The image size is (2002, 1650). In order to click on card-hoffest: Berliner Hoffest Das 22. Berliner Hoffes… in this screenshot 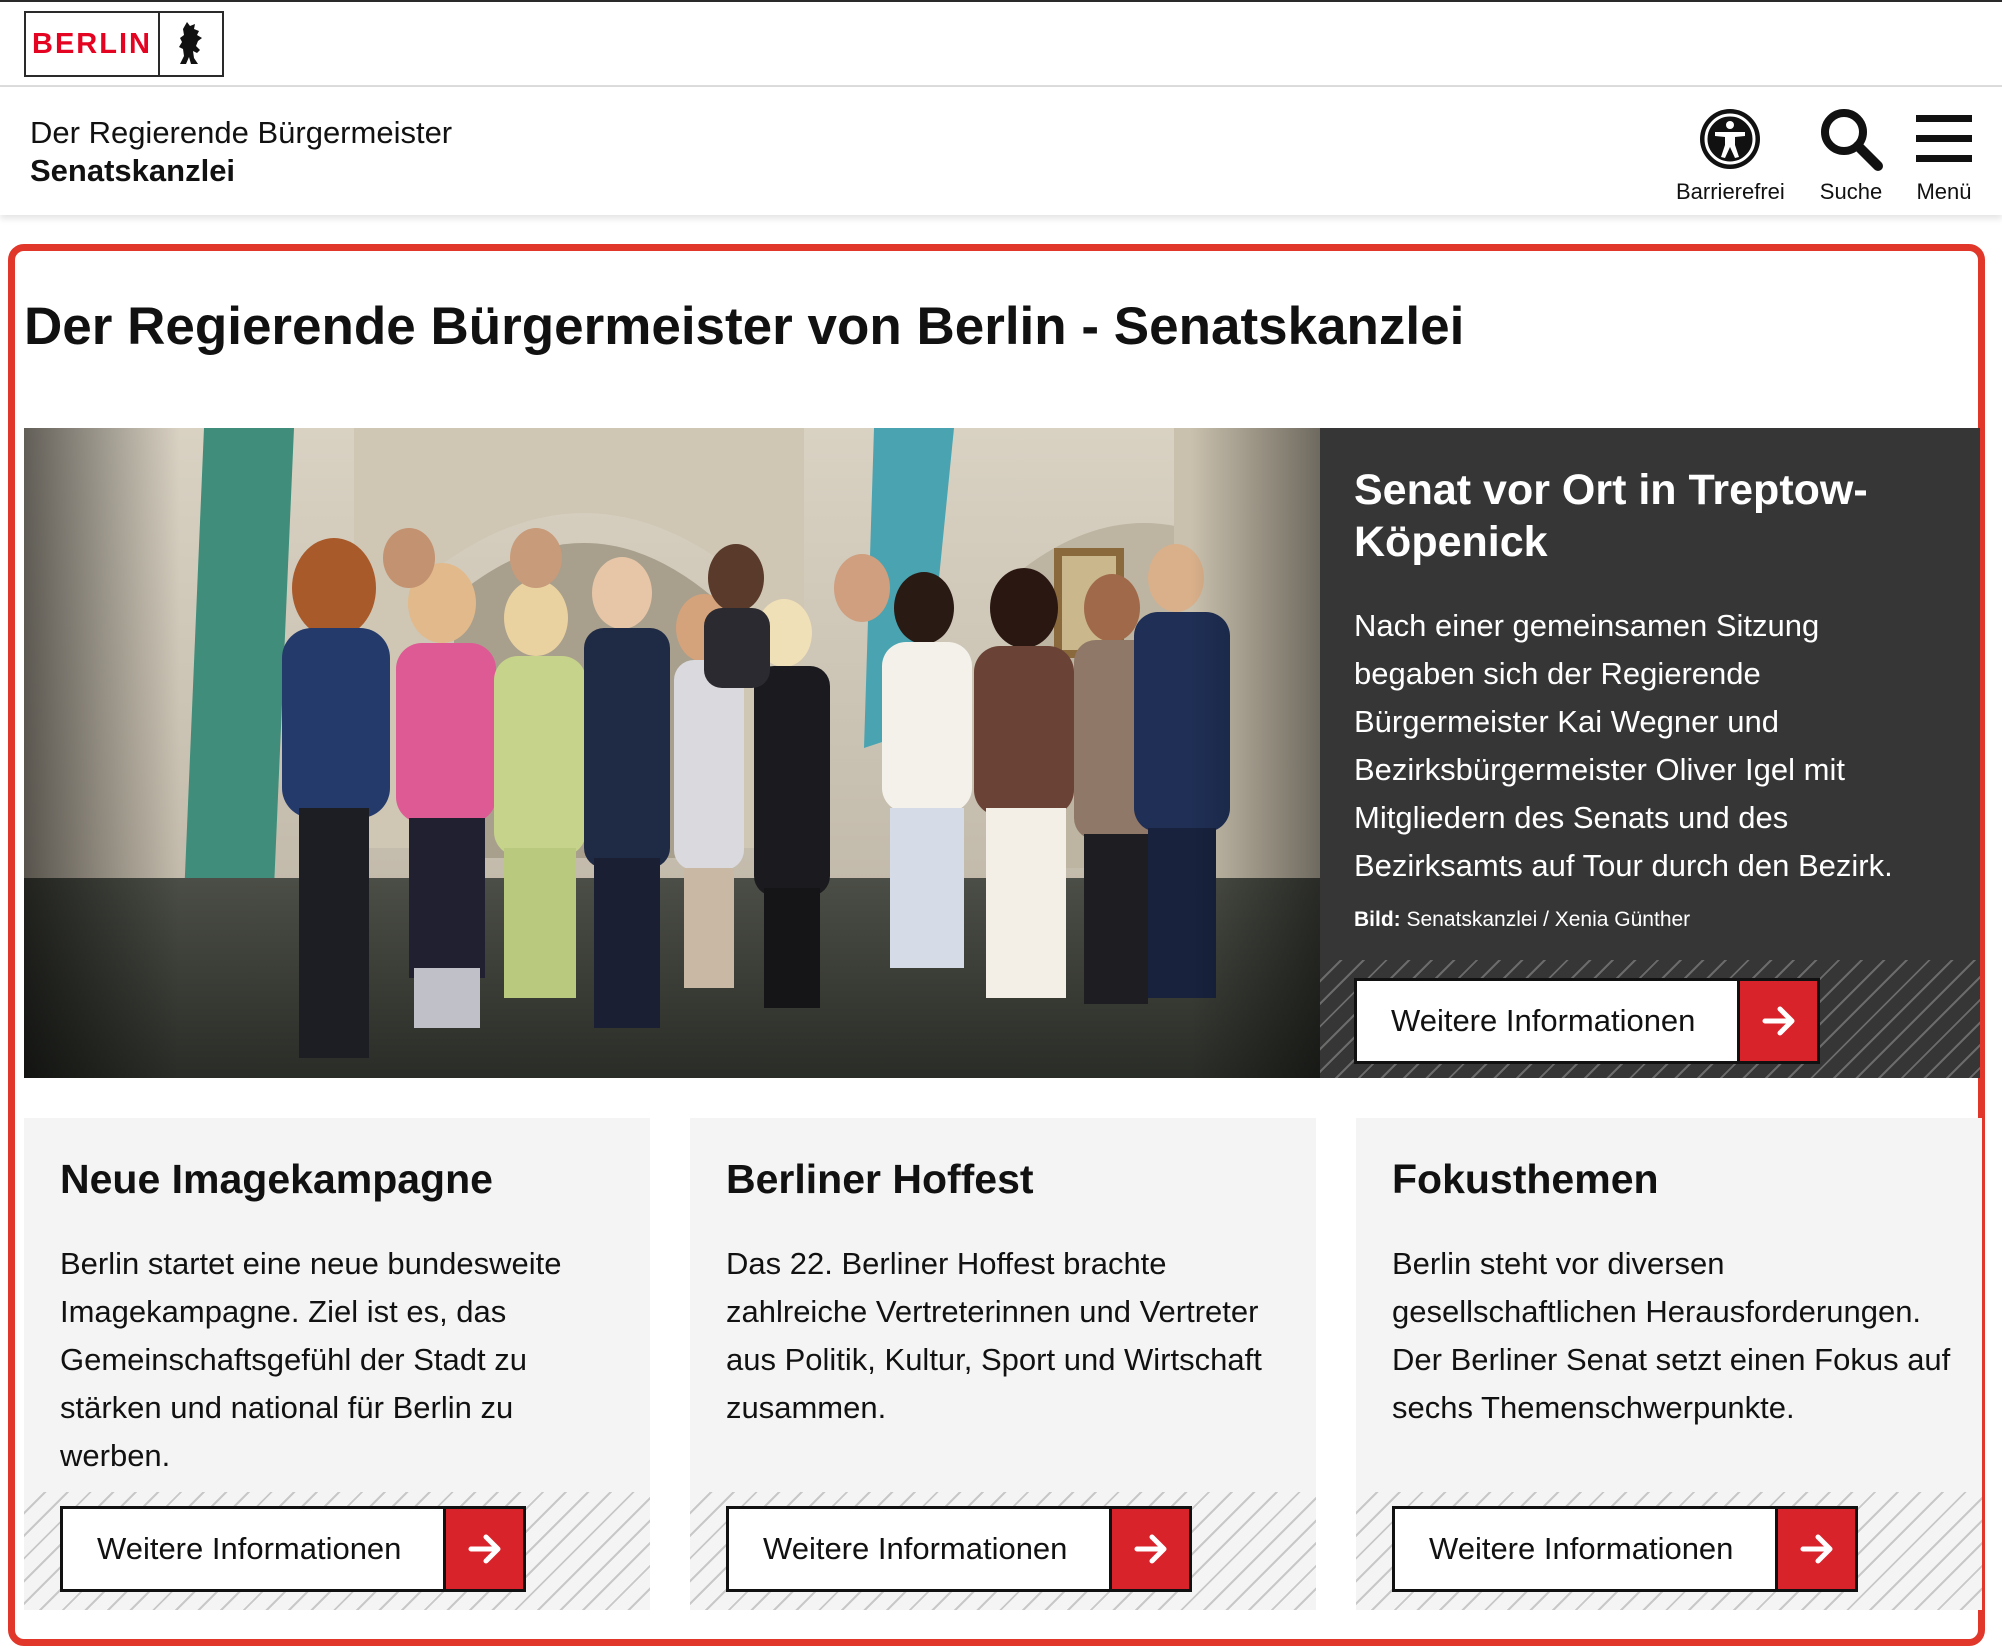, I will do `click(1003, 1364)`.